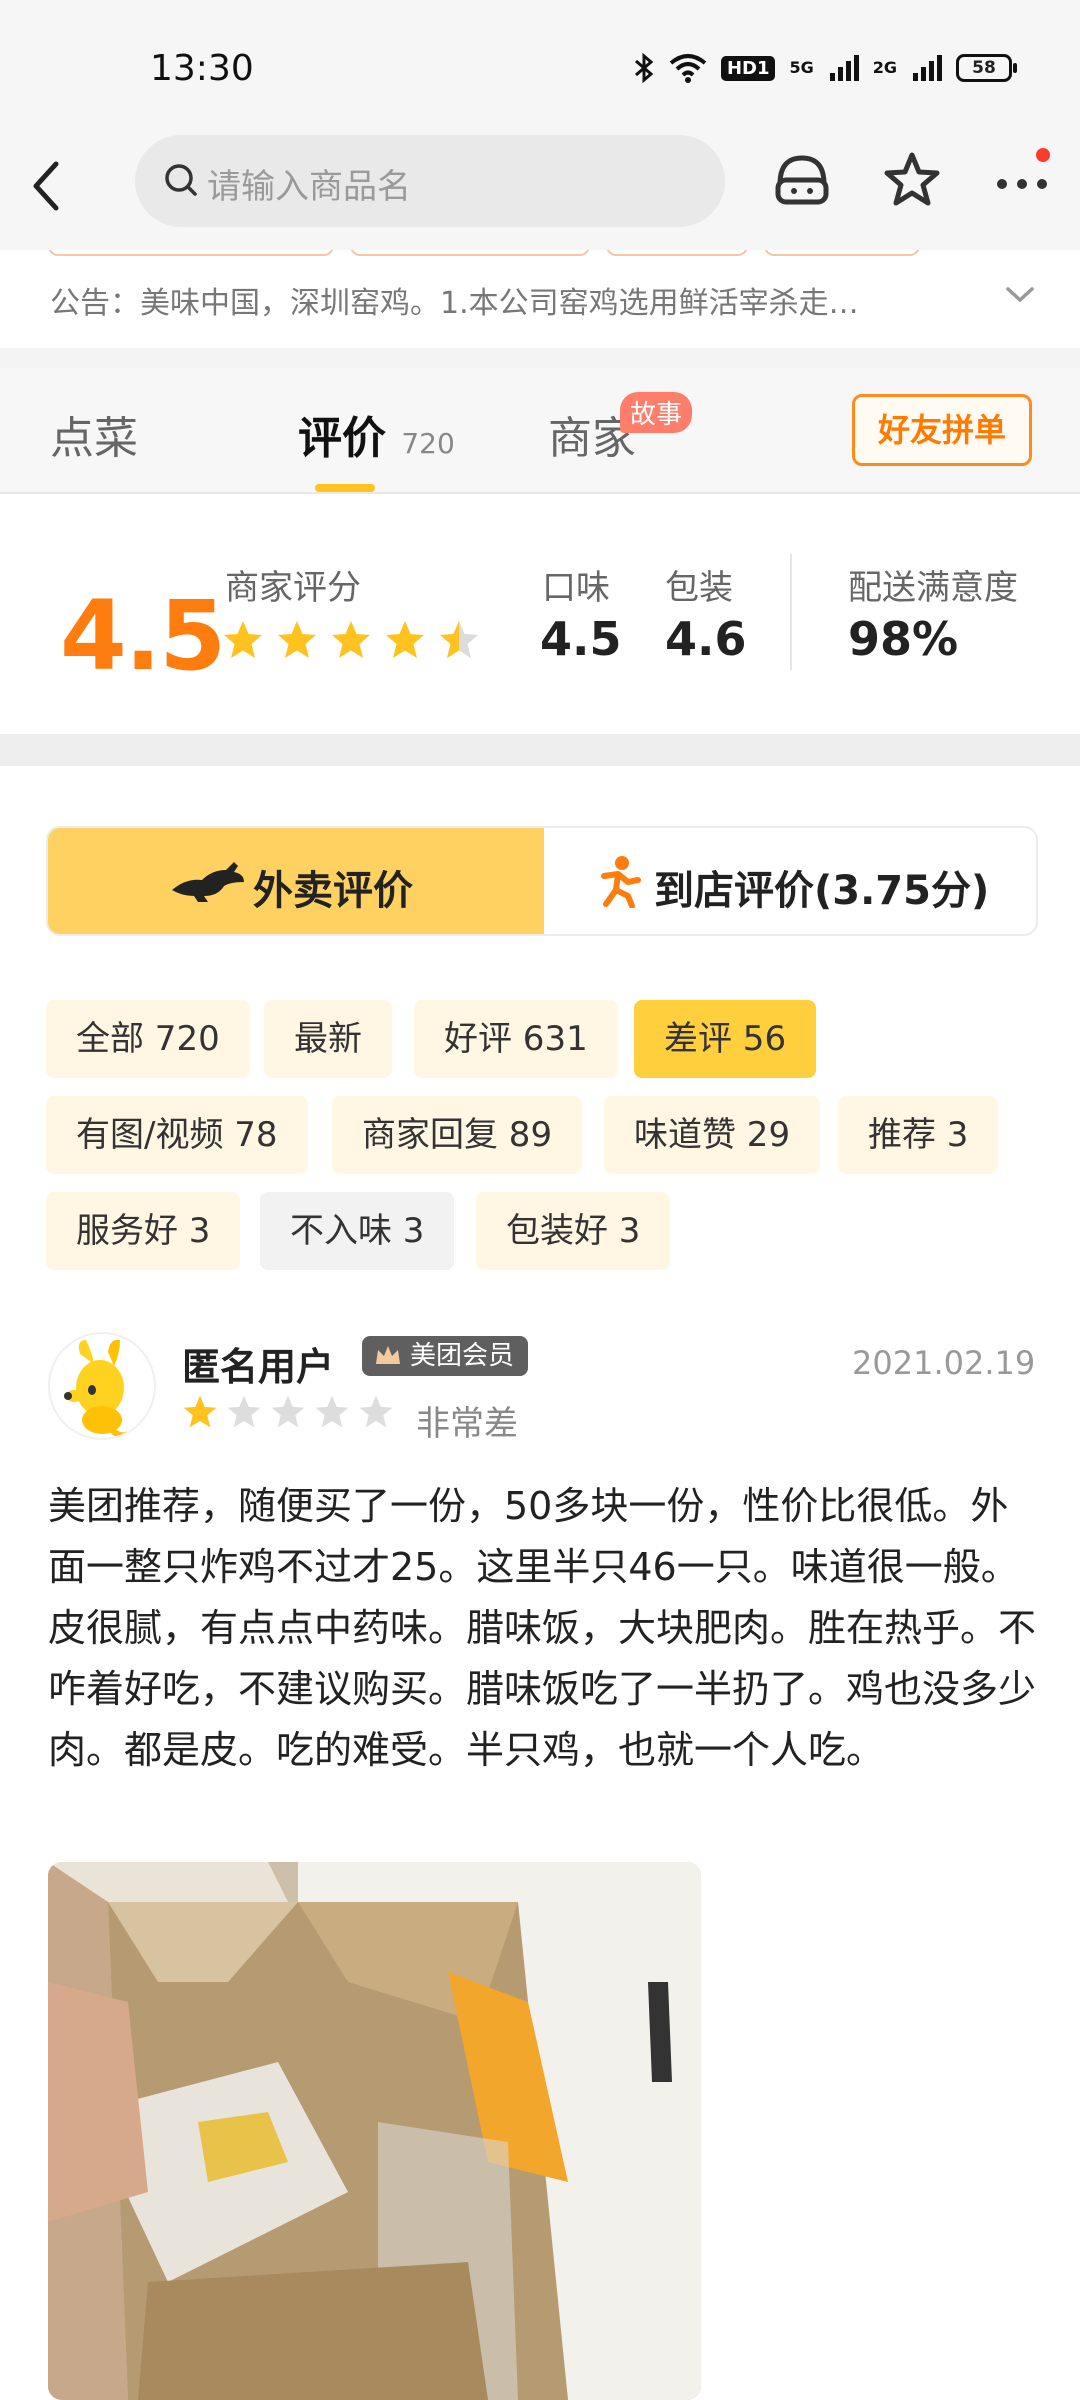 The width and height of the screenshot is (1080, 2400). Describe the element at coordinates (388, 1355) in the screenshot. I see `crown-icon` at that location.